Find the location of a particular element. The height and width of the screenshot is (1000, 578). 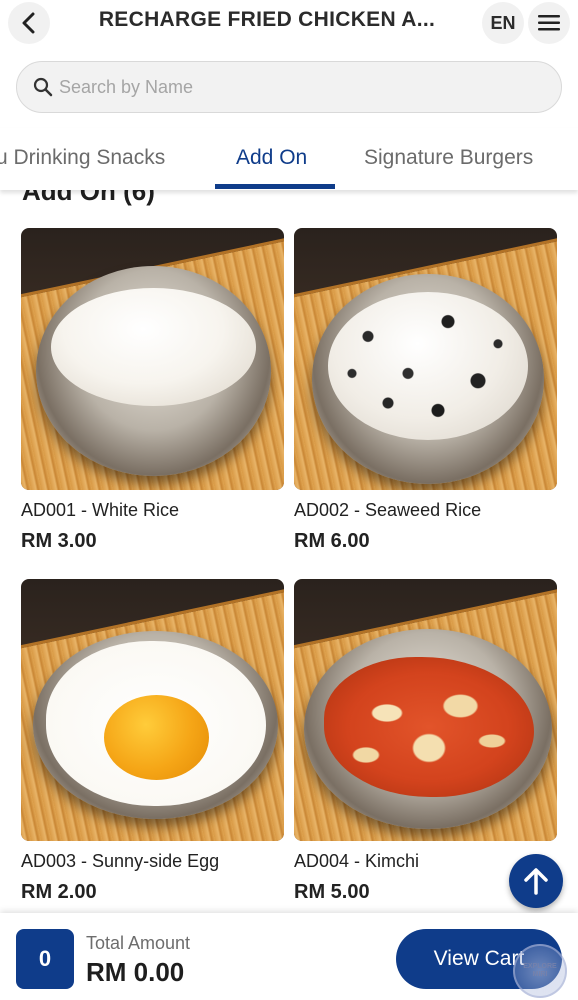

menu-item-card: AD003 - Sunny-side Egg RM 2.00 is located at coordinates (152, 741).